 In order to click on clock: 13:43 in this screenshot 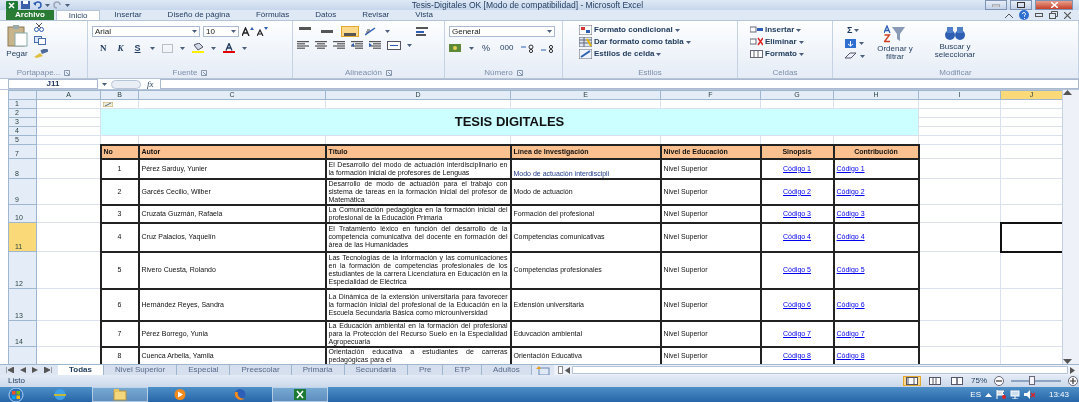, I will do `click(1058, 394)`.